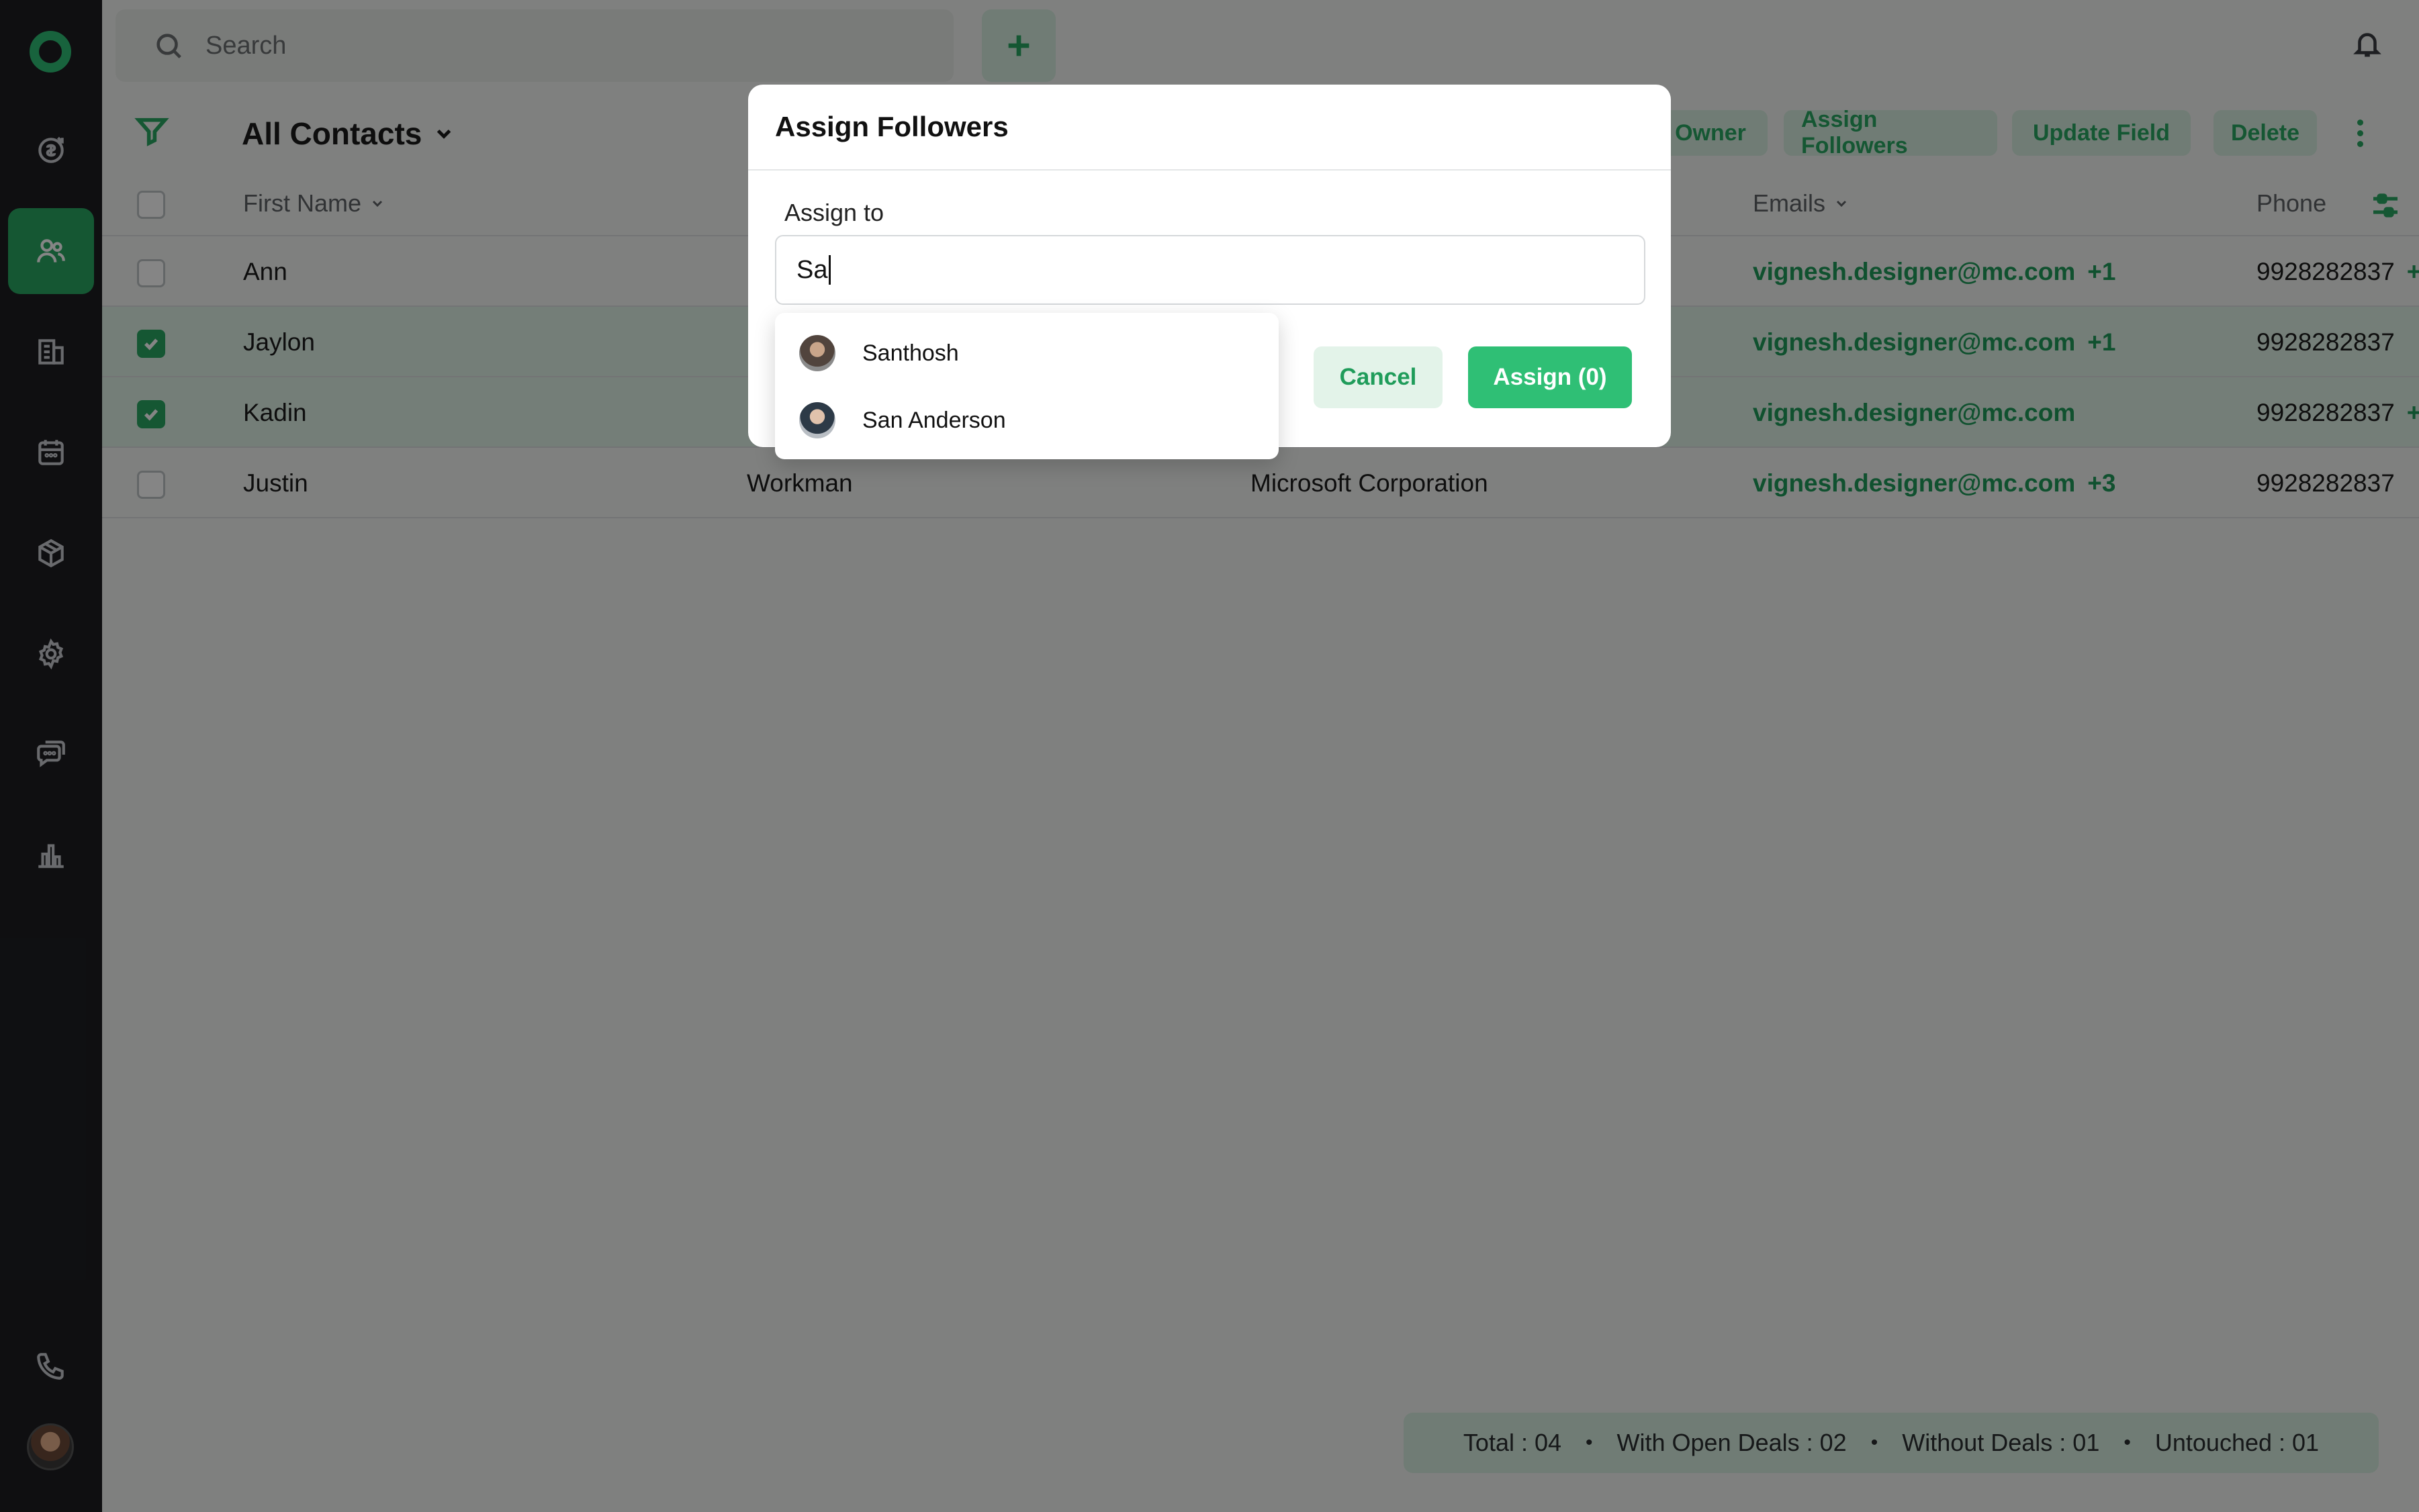 This screenshot has width=2419, height=1512. What do you see at coordinates (934, 420) in the screenshot?
I see `suggestion-name: San Anderson` at bounding box center [934, 420].